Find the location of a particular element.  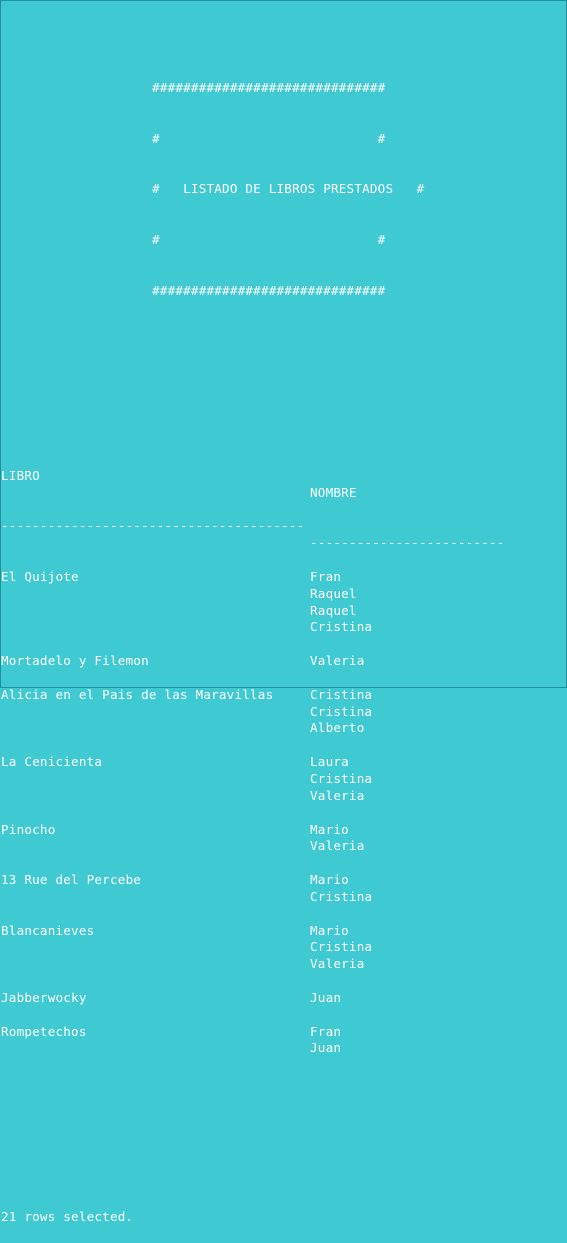

banner-title: # LISTADO DE LIBROS PRESTADOS # is located at coordinates (288, 189).